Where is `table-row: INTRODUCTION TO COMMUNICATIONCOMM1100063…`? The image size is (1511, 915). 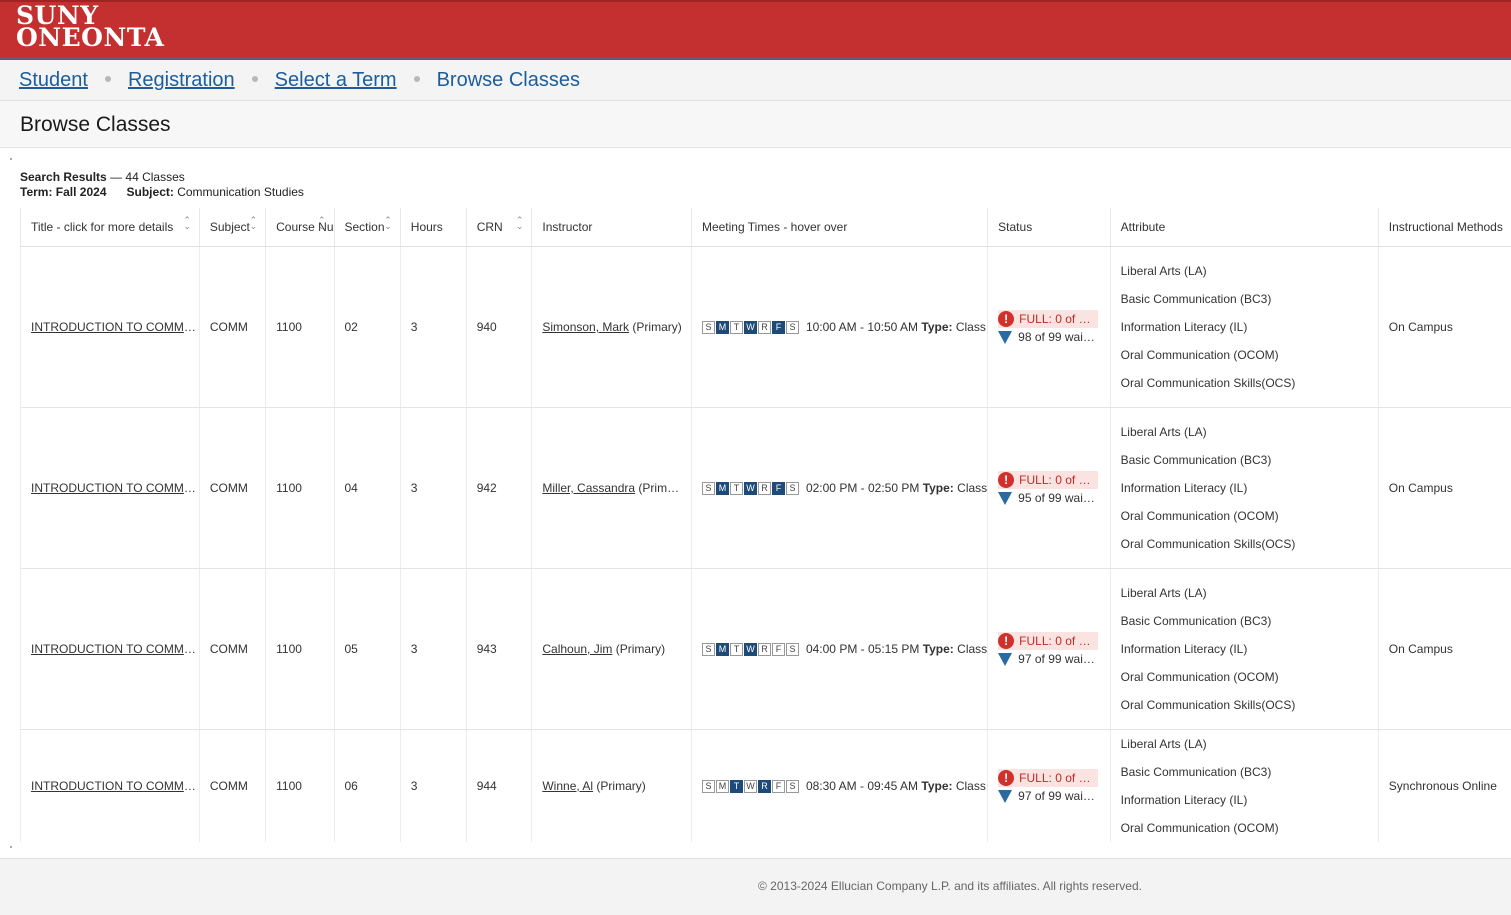
table-row: INTRODUCTION TO COMMUNICATIONCOMM1100063… is located at coordinates (766, 786).